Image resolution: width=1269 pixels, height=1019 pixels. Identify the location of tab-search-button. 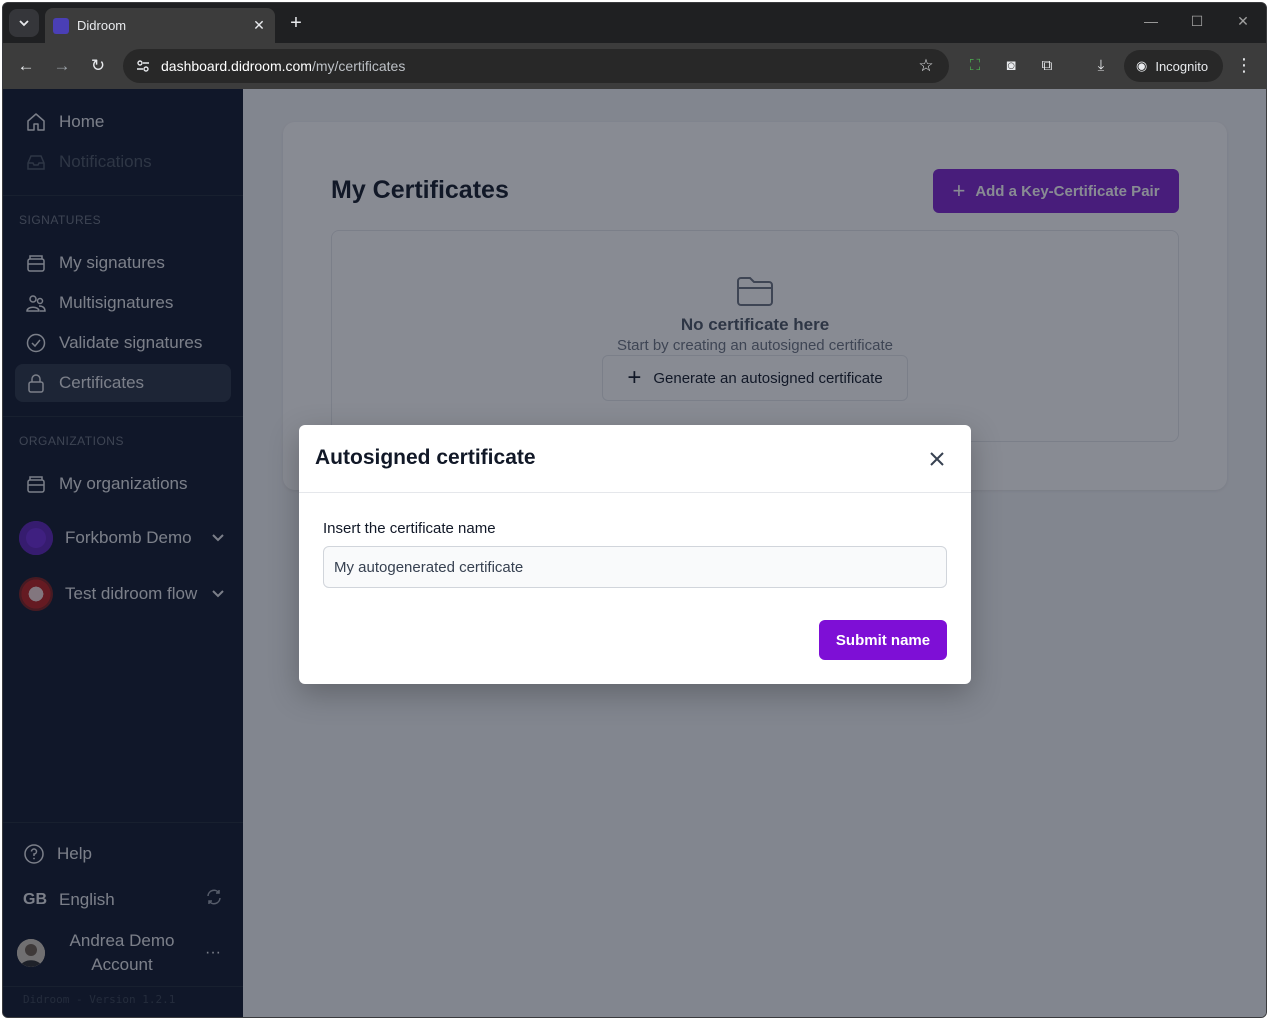
(24, 23).